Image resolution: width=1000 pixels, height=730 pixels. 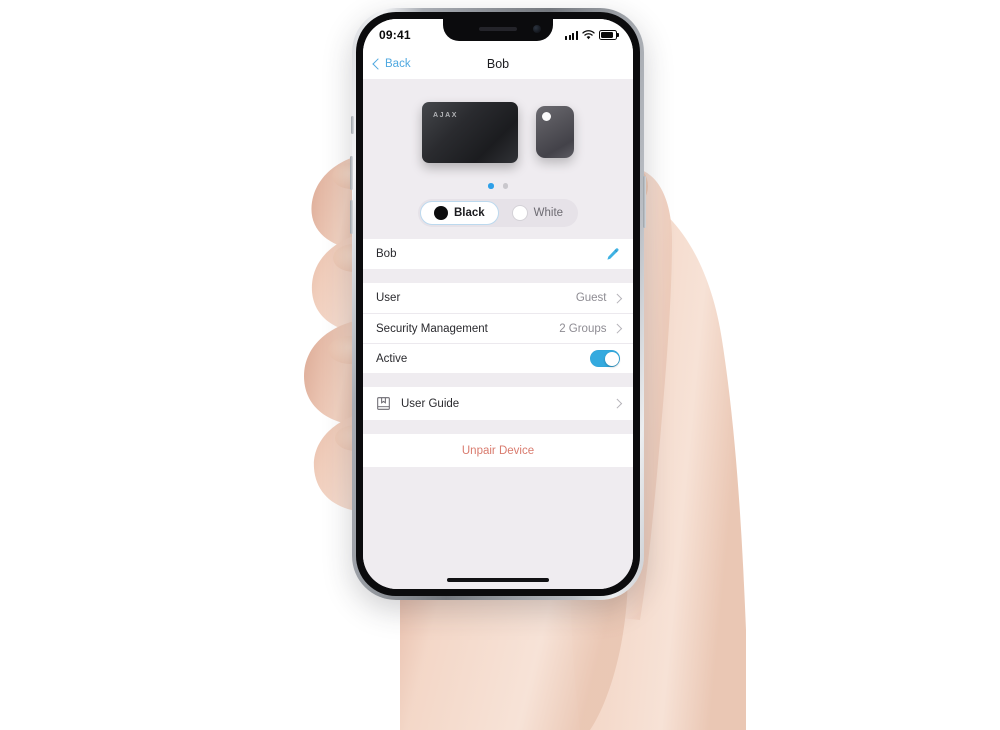 I want to click on tag-keyring-hole, so click(x=546, y=116).